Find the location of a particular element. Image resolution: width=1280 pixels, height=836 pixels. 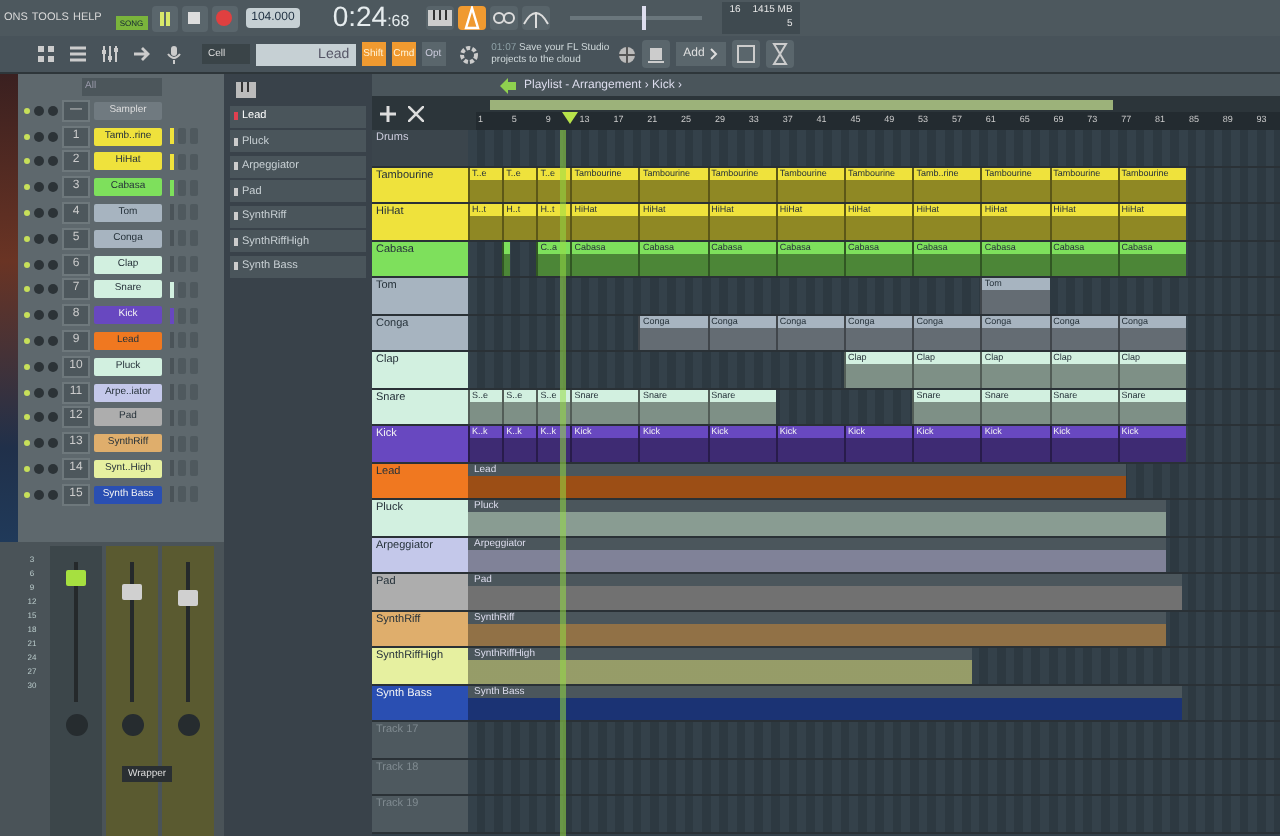

keyboard-icon is located at coordinates (439, 18).